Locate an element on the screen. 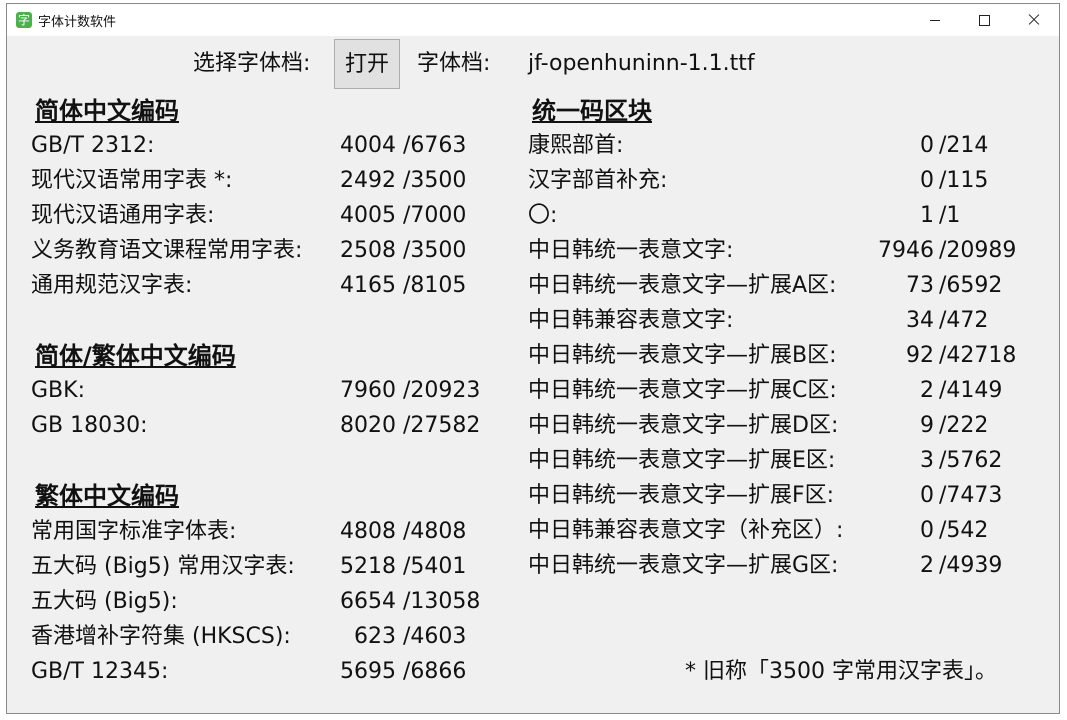  section-heading-simplified: 简体中文编码 is located at coordinates (107, 111).